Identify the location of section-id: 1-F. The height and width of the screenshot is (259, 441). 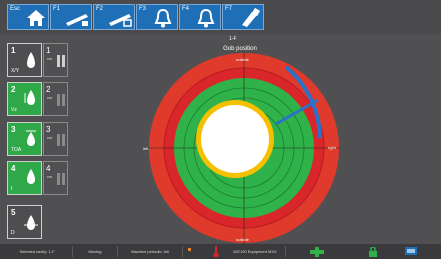
(233, 39).